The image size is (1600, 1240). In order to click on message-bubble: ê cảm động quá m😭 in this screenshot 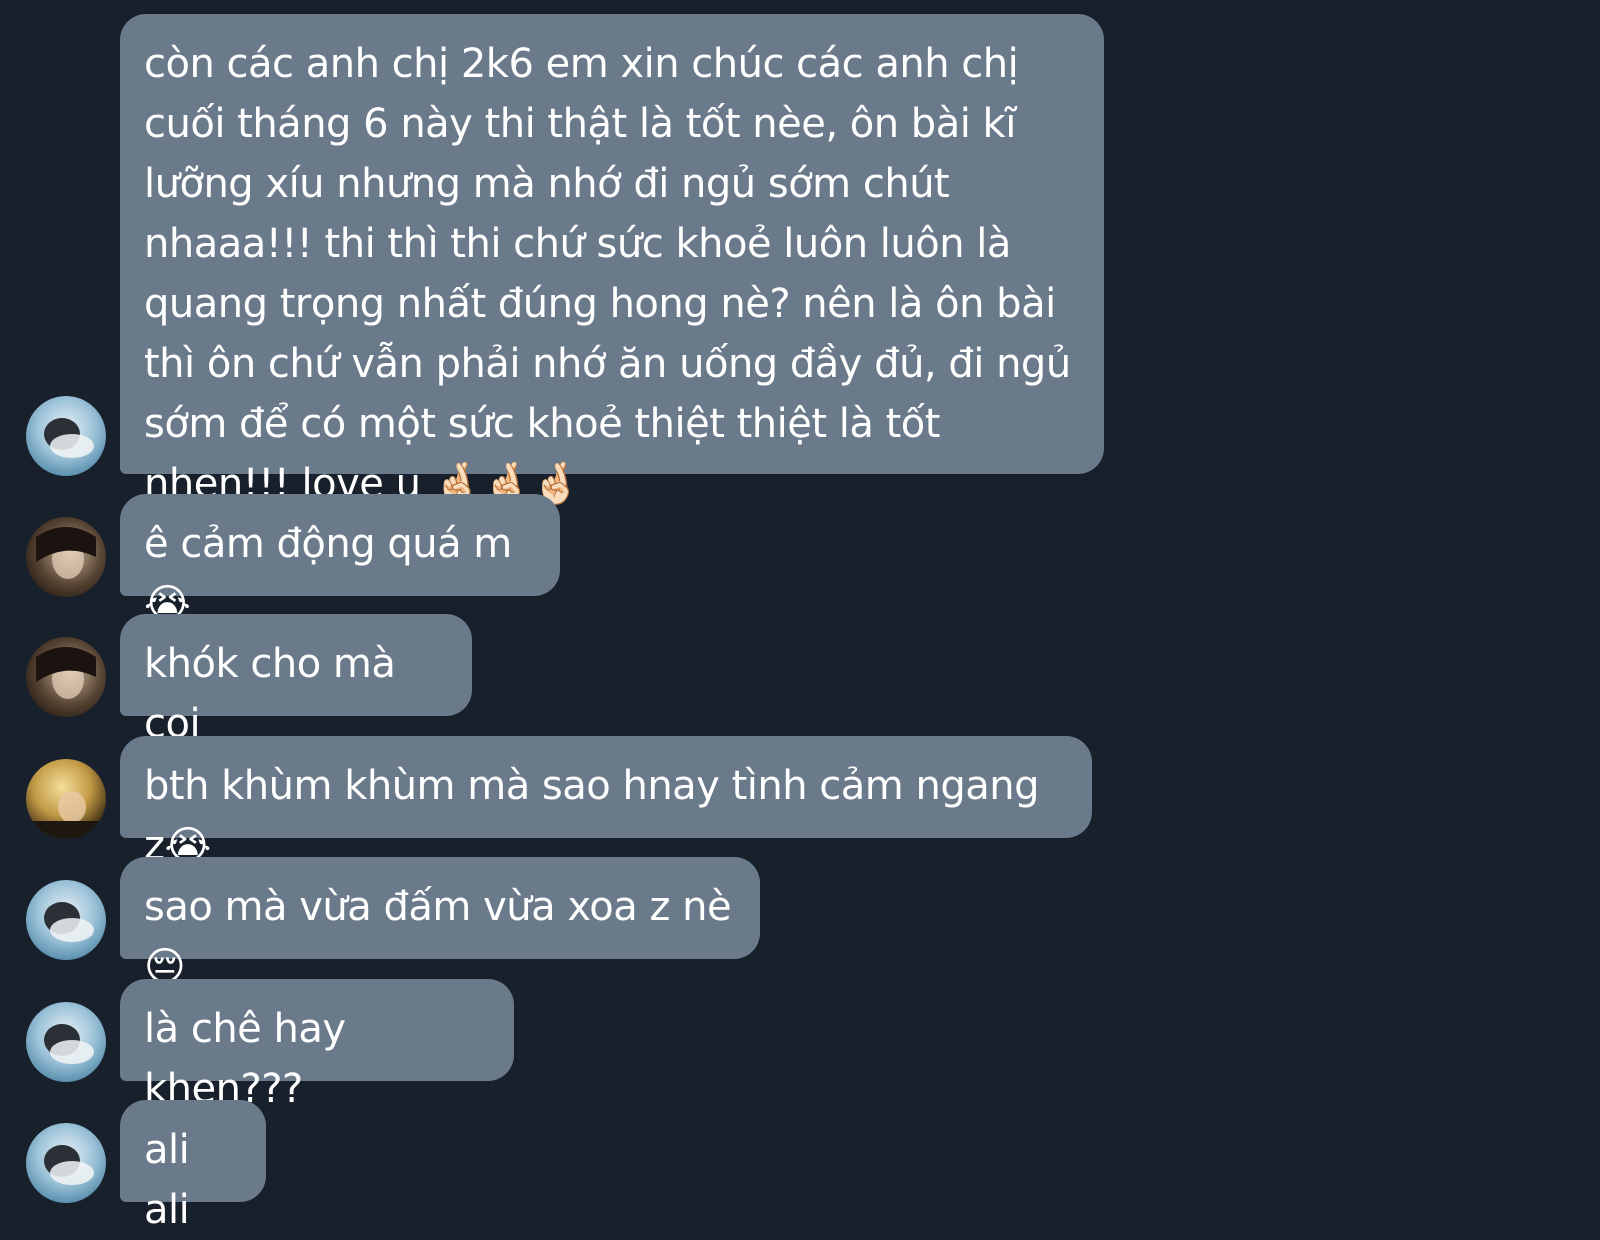, I will do `click(340, 560)`.